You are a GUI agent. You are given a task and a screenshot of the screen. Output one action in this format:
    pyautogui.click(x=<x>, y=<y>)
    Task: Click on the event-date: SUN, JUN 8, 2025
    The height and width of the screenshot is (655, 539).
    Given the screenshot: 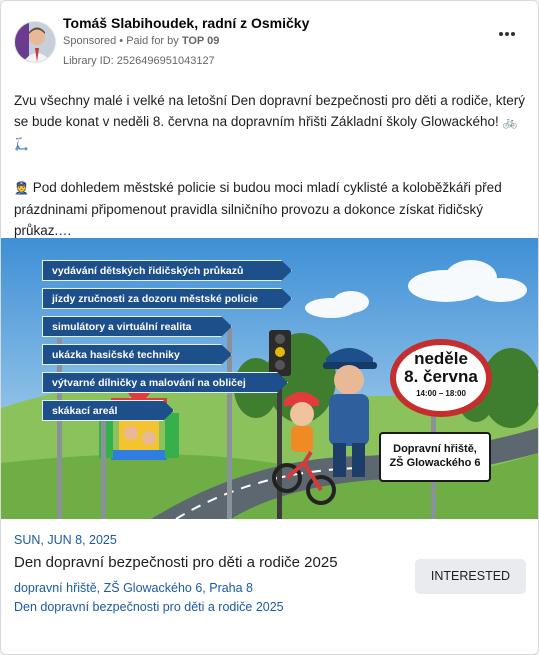 What is the action you would take?
    pyautogui.click(x=65, y=540)
    